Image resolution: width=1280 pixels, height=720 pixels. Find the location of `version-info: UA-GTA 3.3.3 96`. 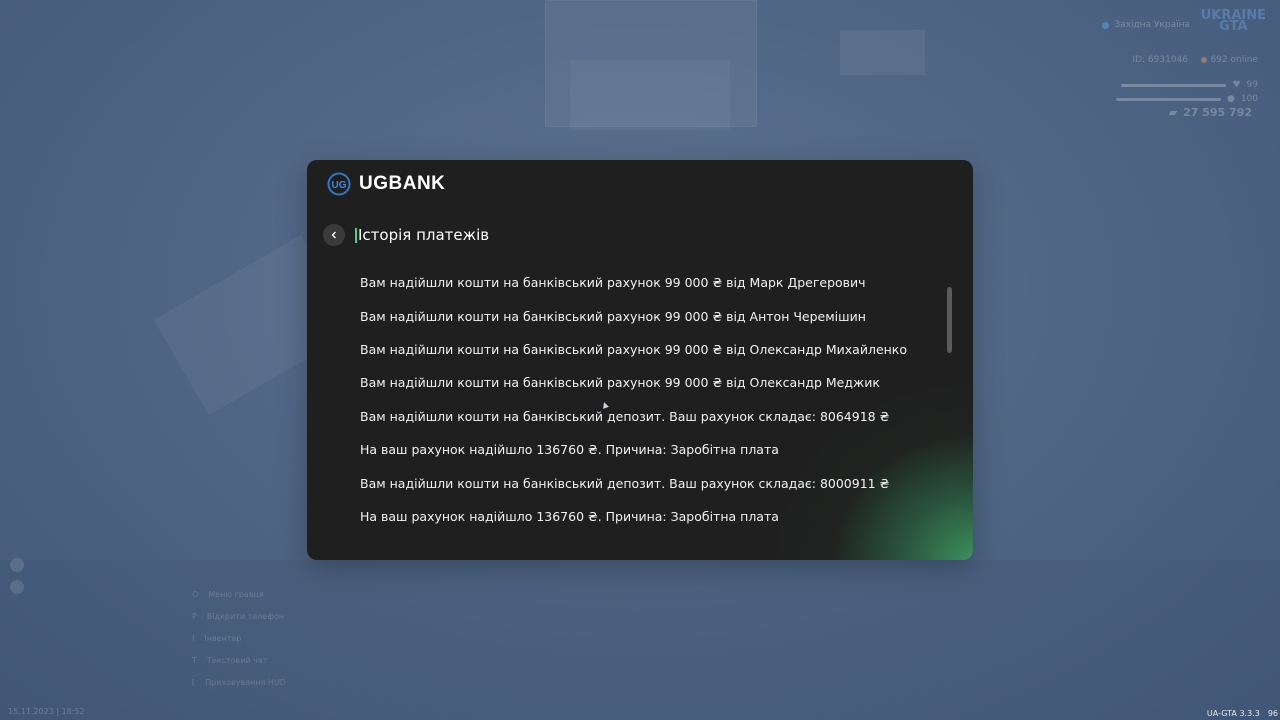

version-info: UA-GTA 3.3.3 96 is located at coordinates (1242, 713).